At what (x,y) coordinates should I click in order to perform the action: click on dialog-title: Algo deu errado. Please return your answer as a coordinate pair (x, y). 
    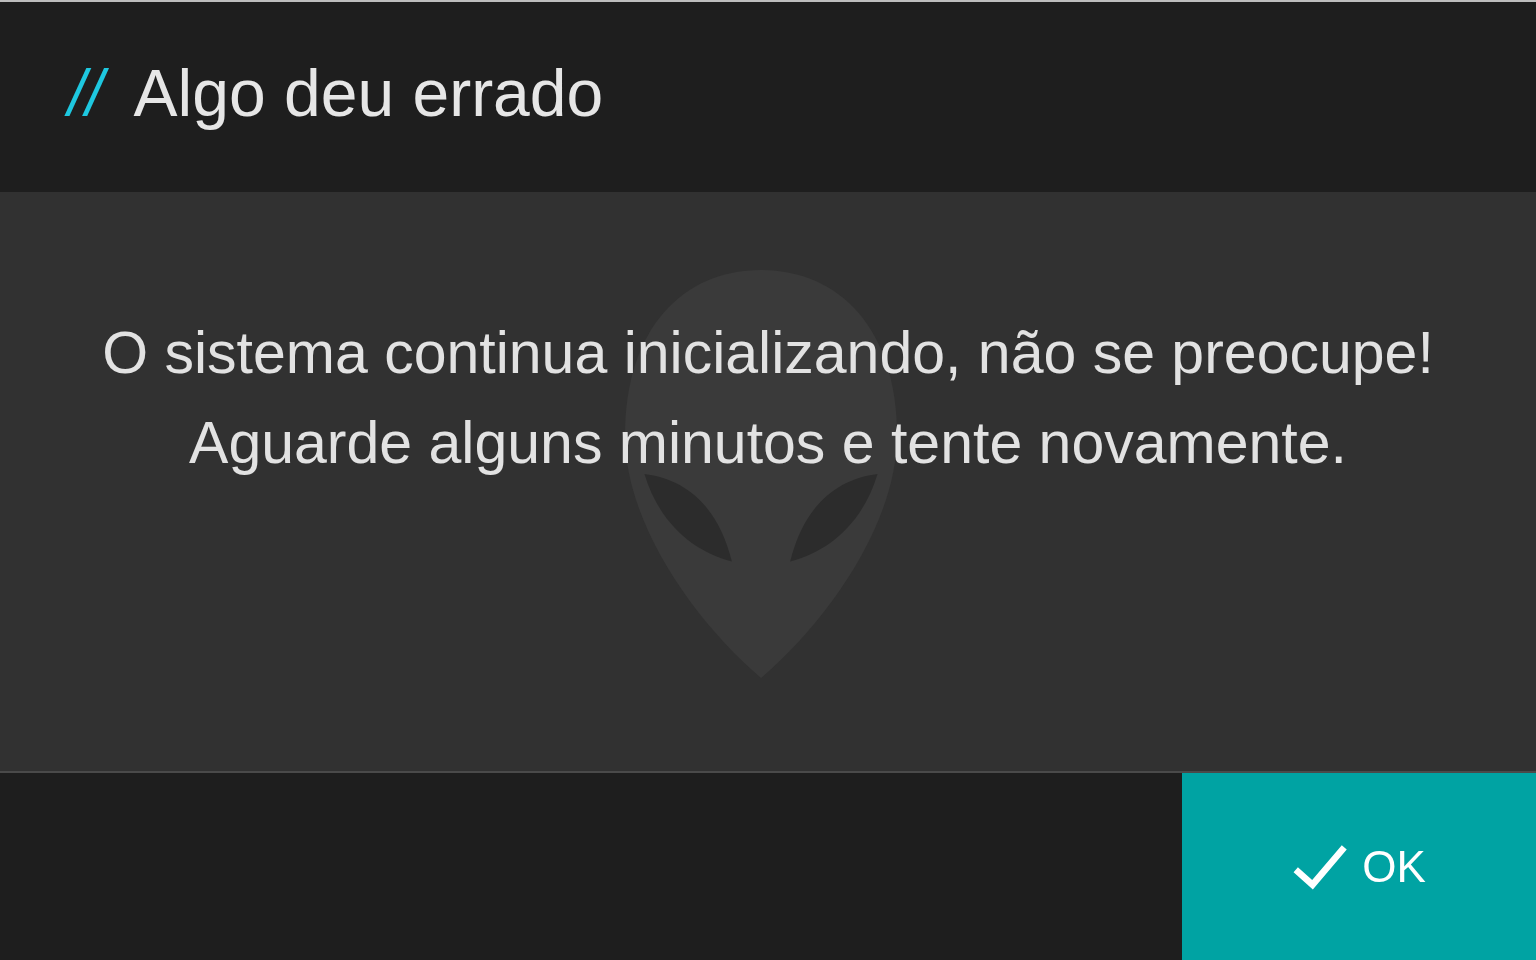
    Looking at the image, I should click on (368, 93).